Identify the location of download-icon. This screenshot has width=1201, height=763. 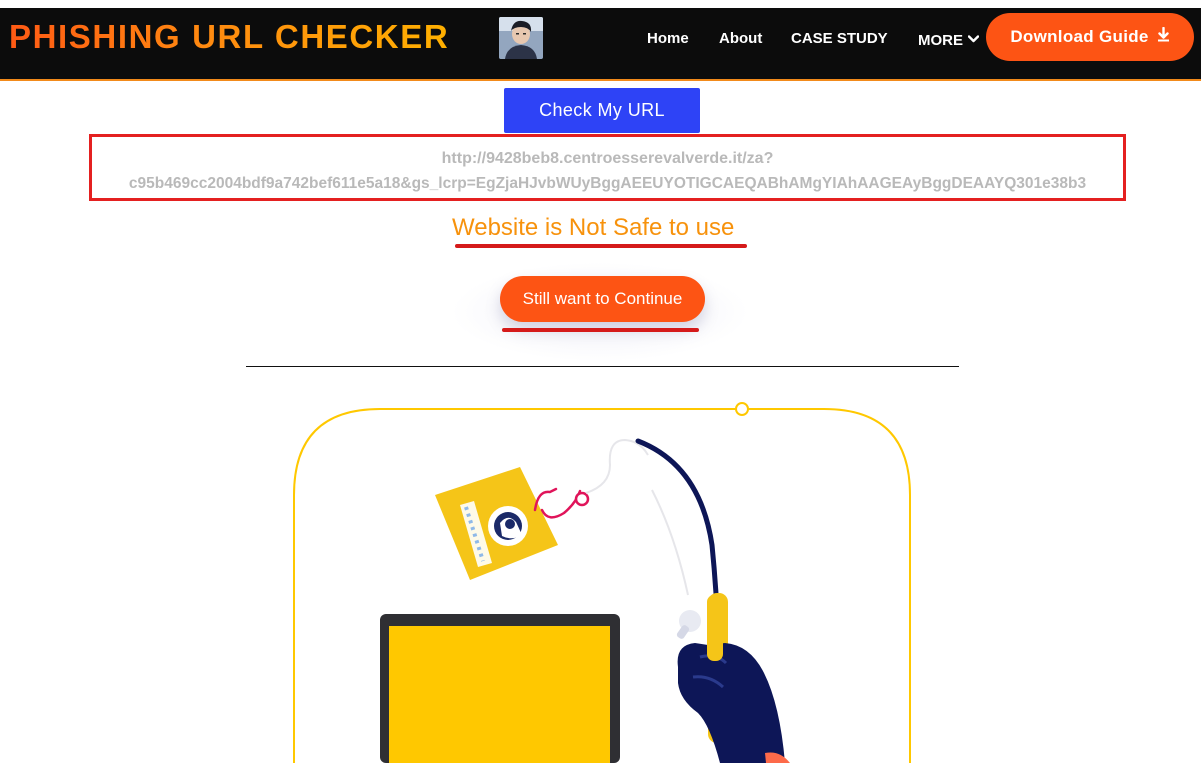
(1163, 36).